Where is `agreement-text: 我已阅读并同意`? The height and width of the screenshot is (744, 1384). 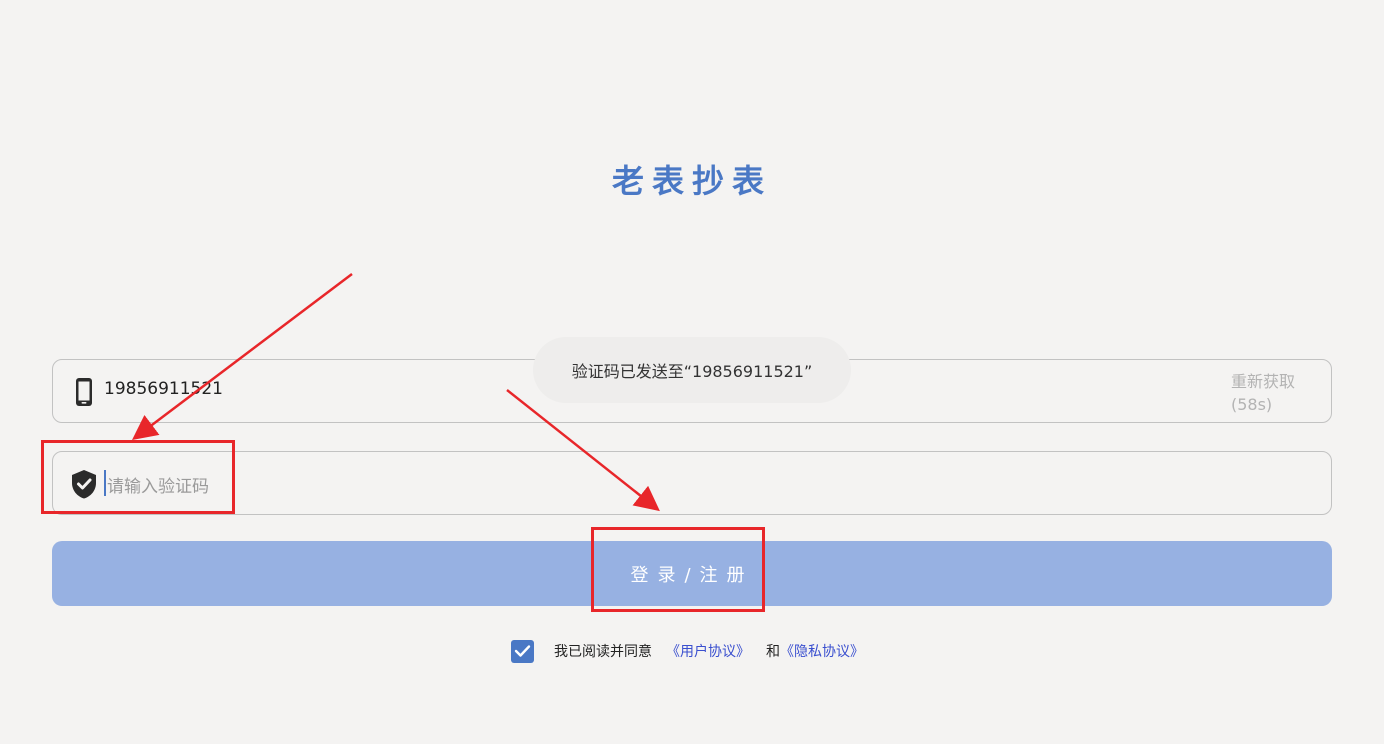
agreement-text: 我已阅读并同意 is located at coordinates (603, 652).